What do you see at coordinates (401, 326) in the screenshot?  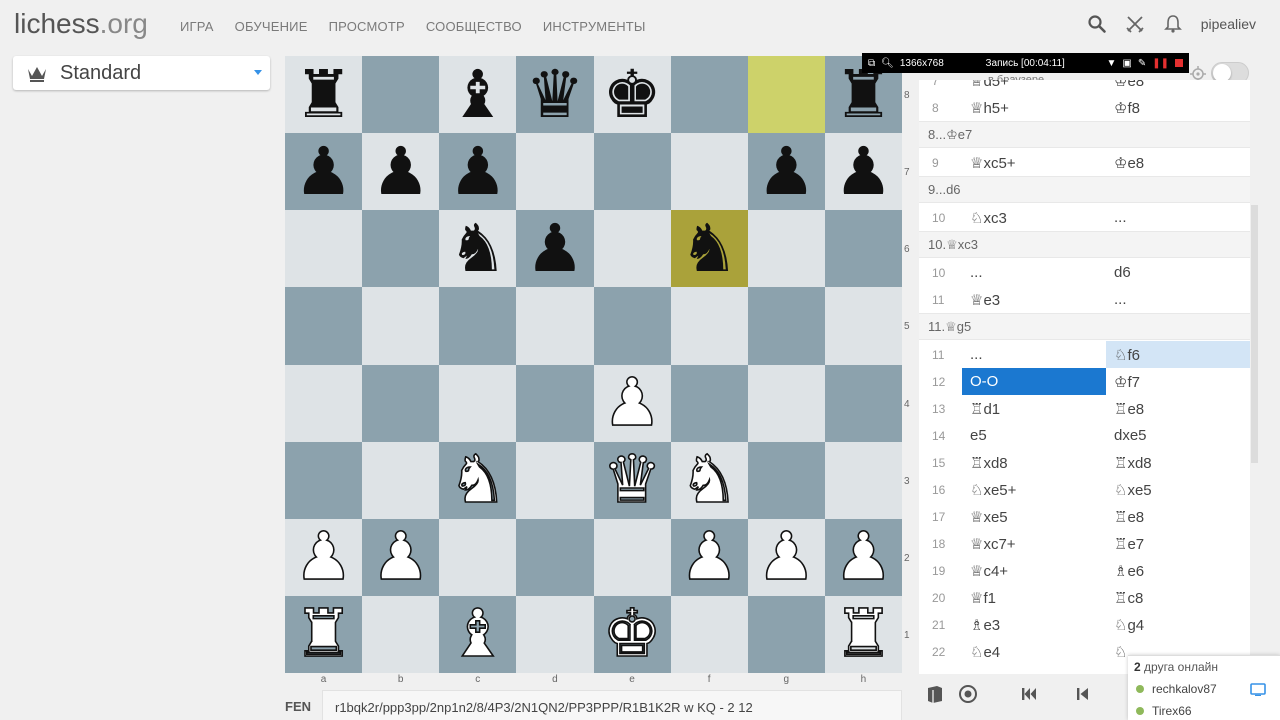 I see `square-b5` at bounding box center [401, 326].